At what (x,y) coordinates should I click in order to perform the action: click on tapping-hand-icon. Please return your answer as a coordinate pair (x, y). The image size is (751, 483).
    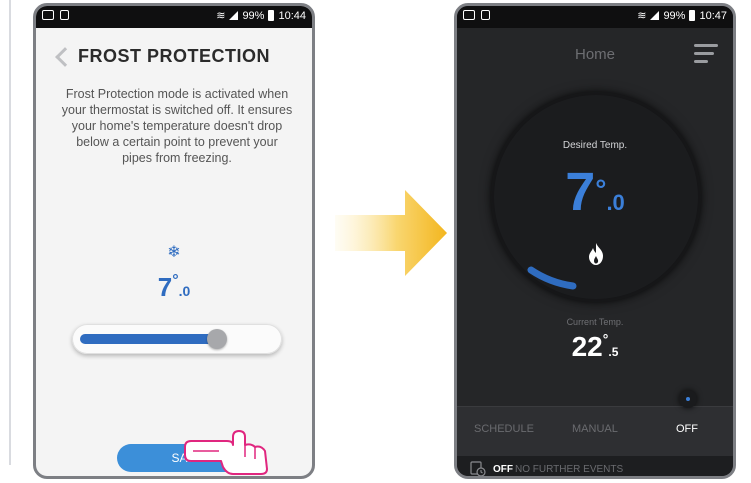
    Looking at the image, I should click on (226, 452).